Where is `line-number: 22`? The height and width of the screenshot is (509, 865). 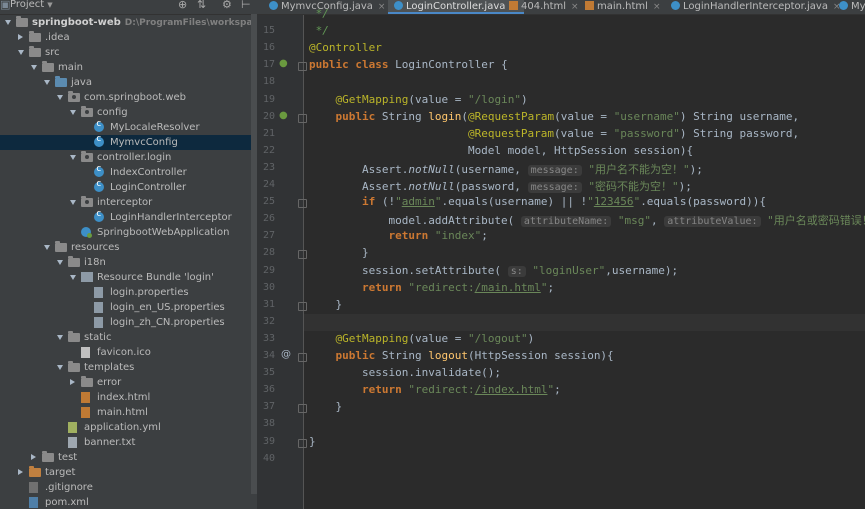
line-number: 22 is located at coordinates (268, 150).